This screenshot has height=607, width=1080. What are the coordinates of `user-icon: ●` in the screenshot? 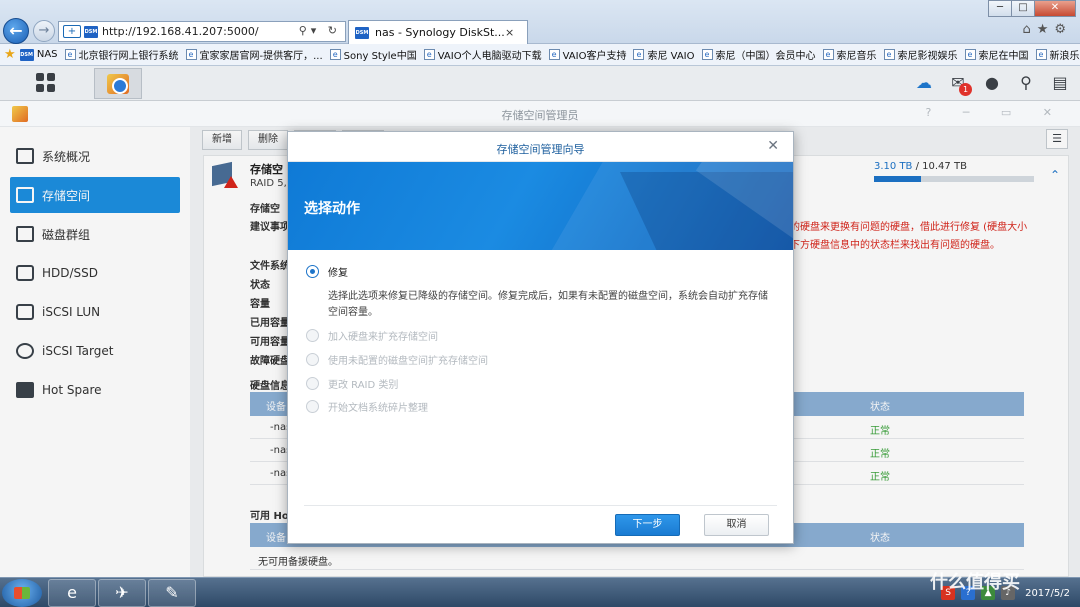 It's located at (992, 83).